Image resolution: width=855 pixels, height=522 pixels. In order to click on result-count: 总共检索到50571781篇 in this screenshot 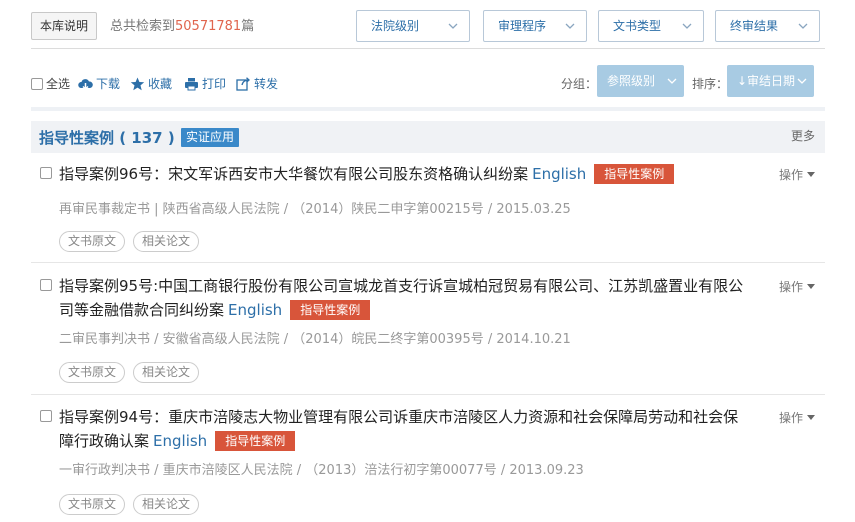, I will do `click(182, 24)`.